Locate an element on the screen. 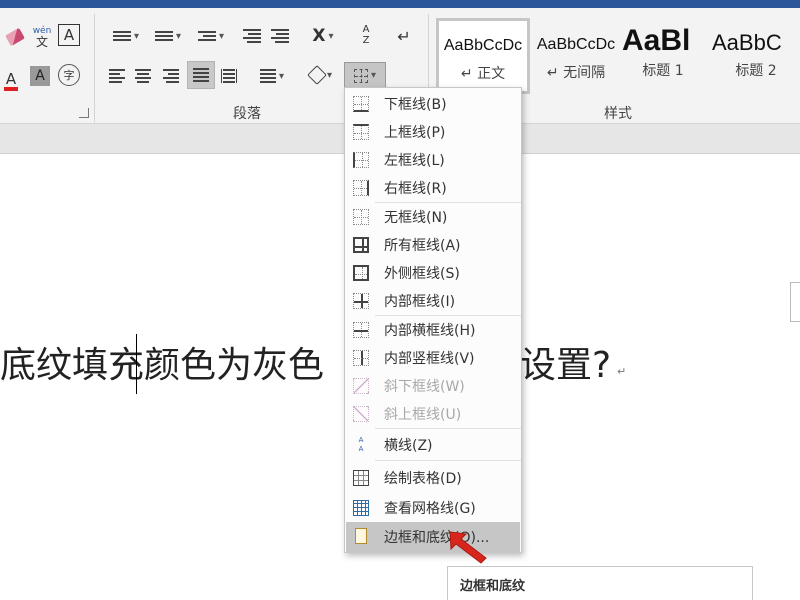 Image resolution: width=800 pixels, height=600 pixels. chinese-layout-button: X is located at coordinates (323, 36).